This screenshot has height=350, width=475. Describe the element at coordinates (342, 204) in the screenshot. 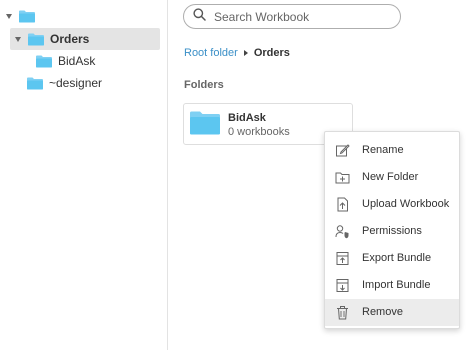

I see `upload-icon` at that location.